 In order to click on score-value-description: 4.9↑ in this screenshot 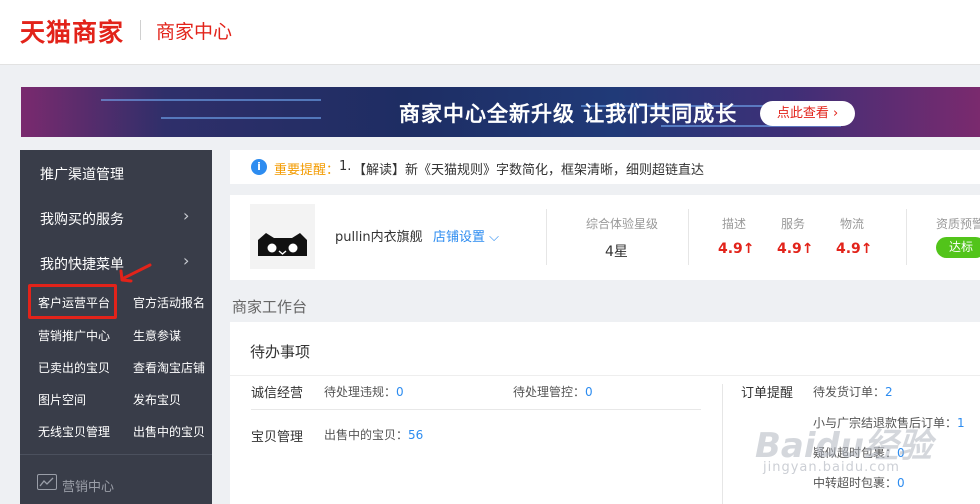, I will do `click(736, 249)`.